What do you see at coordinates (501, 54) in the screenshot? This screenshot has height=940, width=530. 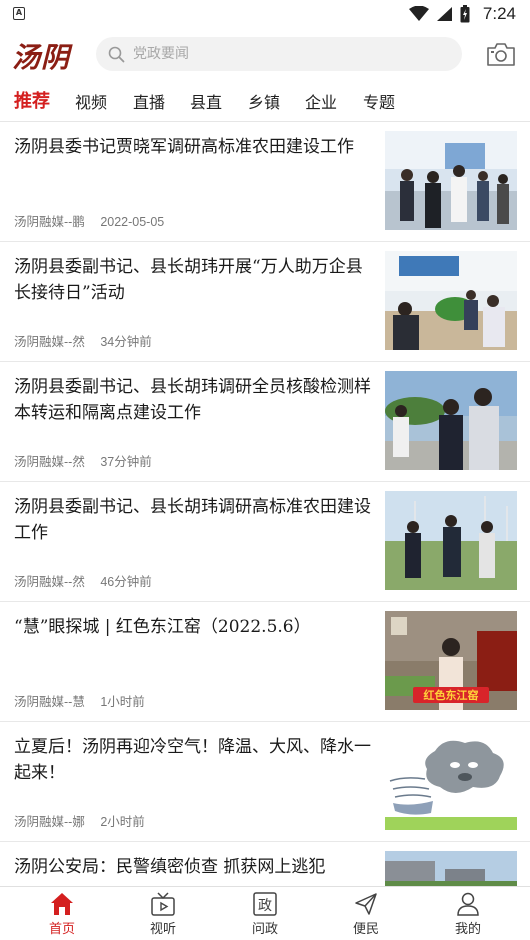 I see `camera-icon` at bounding box center [501, 54].